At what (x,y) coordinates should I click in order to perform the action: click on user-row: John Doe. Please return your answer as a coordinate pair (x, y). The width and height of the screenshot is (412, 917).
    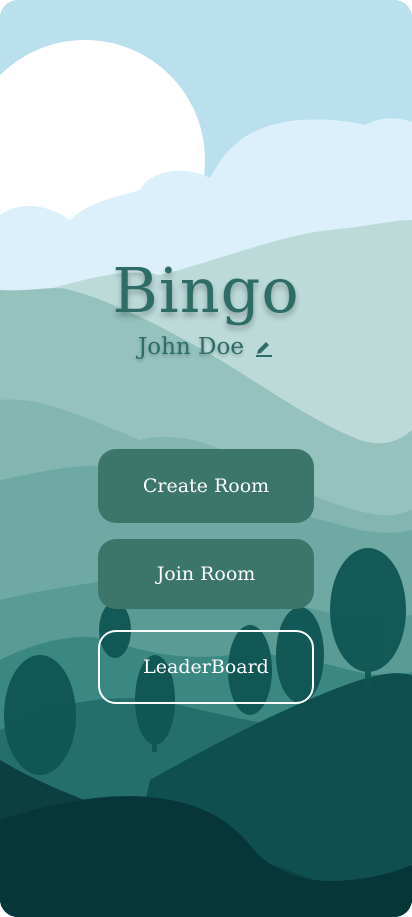
    Looking at the image, I should click on (206, 347).